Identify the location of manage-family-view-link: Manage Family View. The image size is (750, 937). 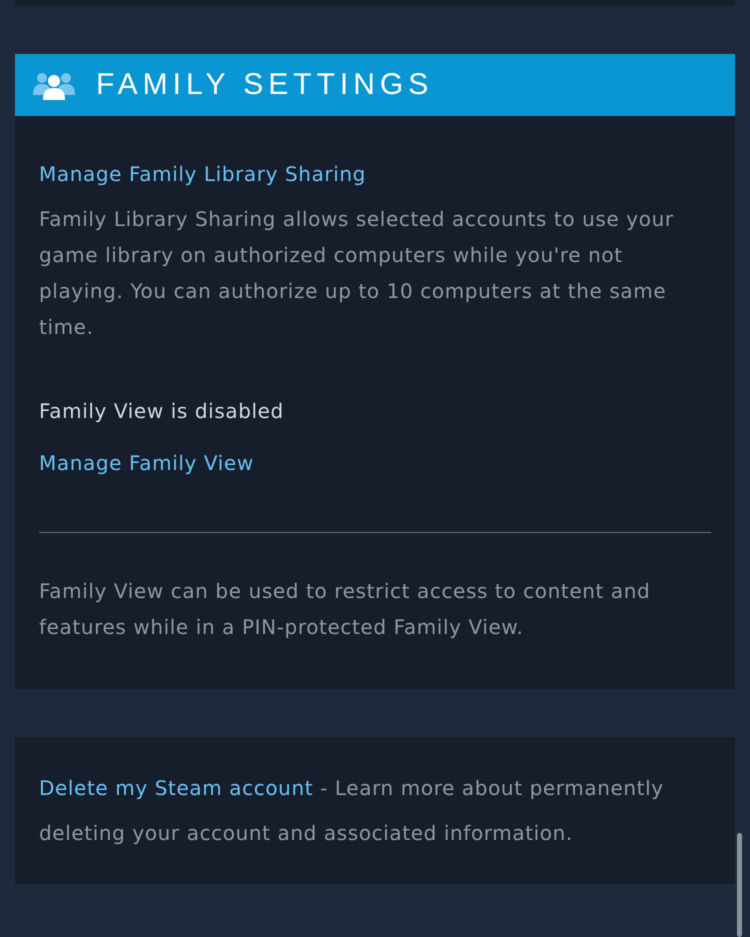
(146, 463).